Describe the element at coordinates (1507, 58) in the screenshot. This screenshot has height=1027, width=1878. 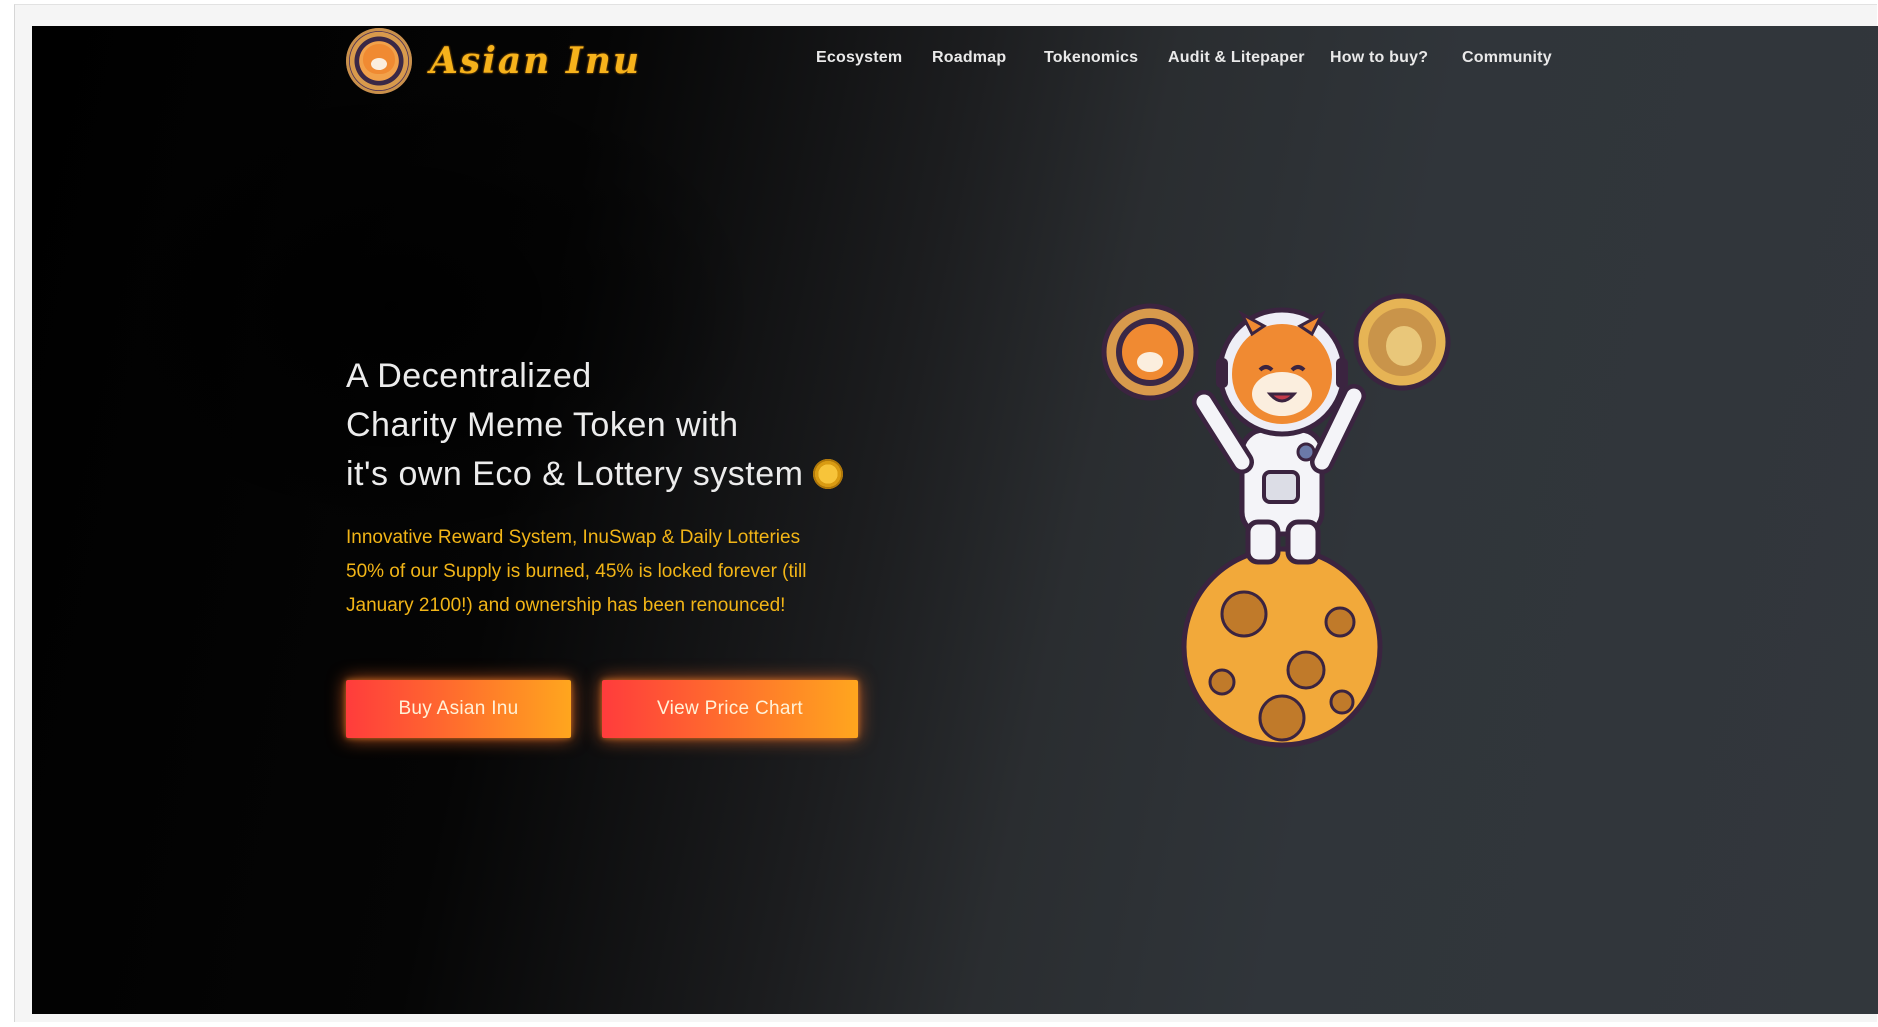
I see `nav-item-community: Community` at that location.